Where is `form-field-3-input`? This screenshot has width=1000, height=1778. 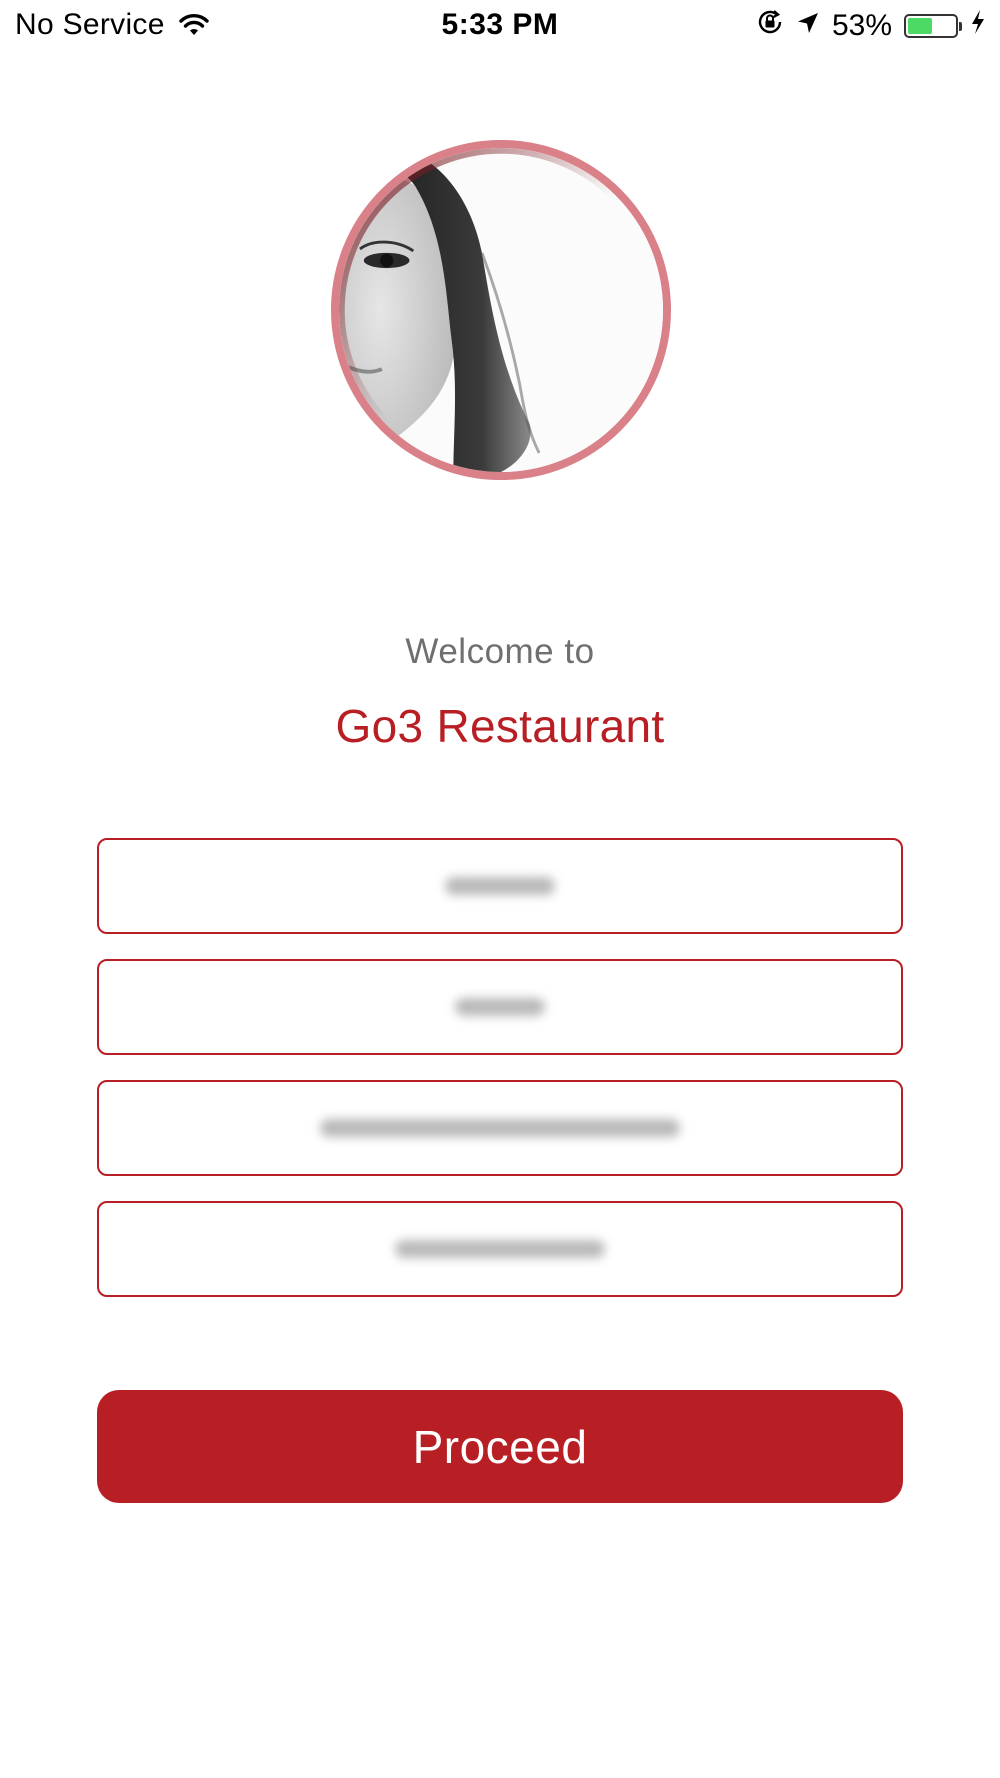
form-field-3-input is located at coordinates (502, 1129).